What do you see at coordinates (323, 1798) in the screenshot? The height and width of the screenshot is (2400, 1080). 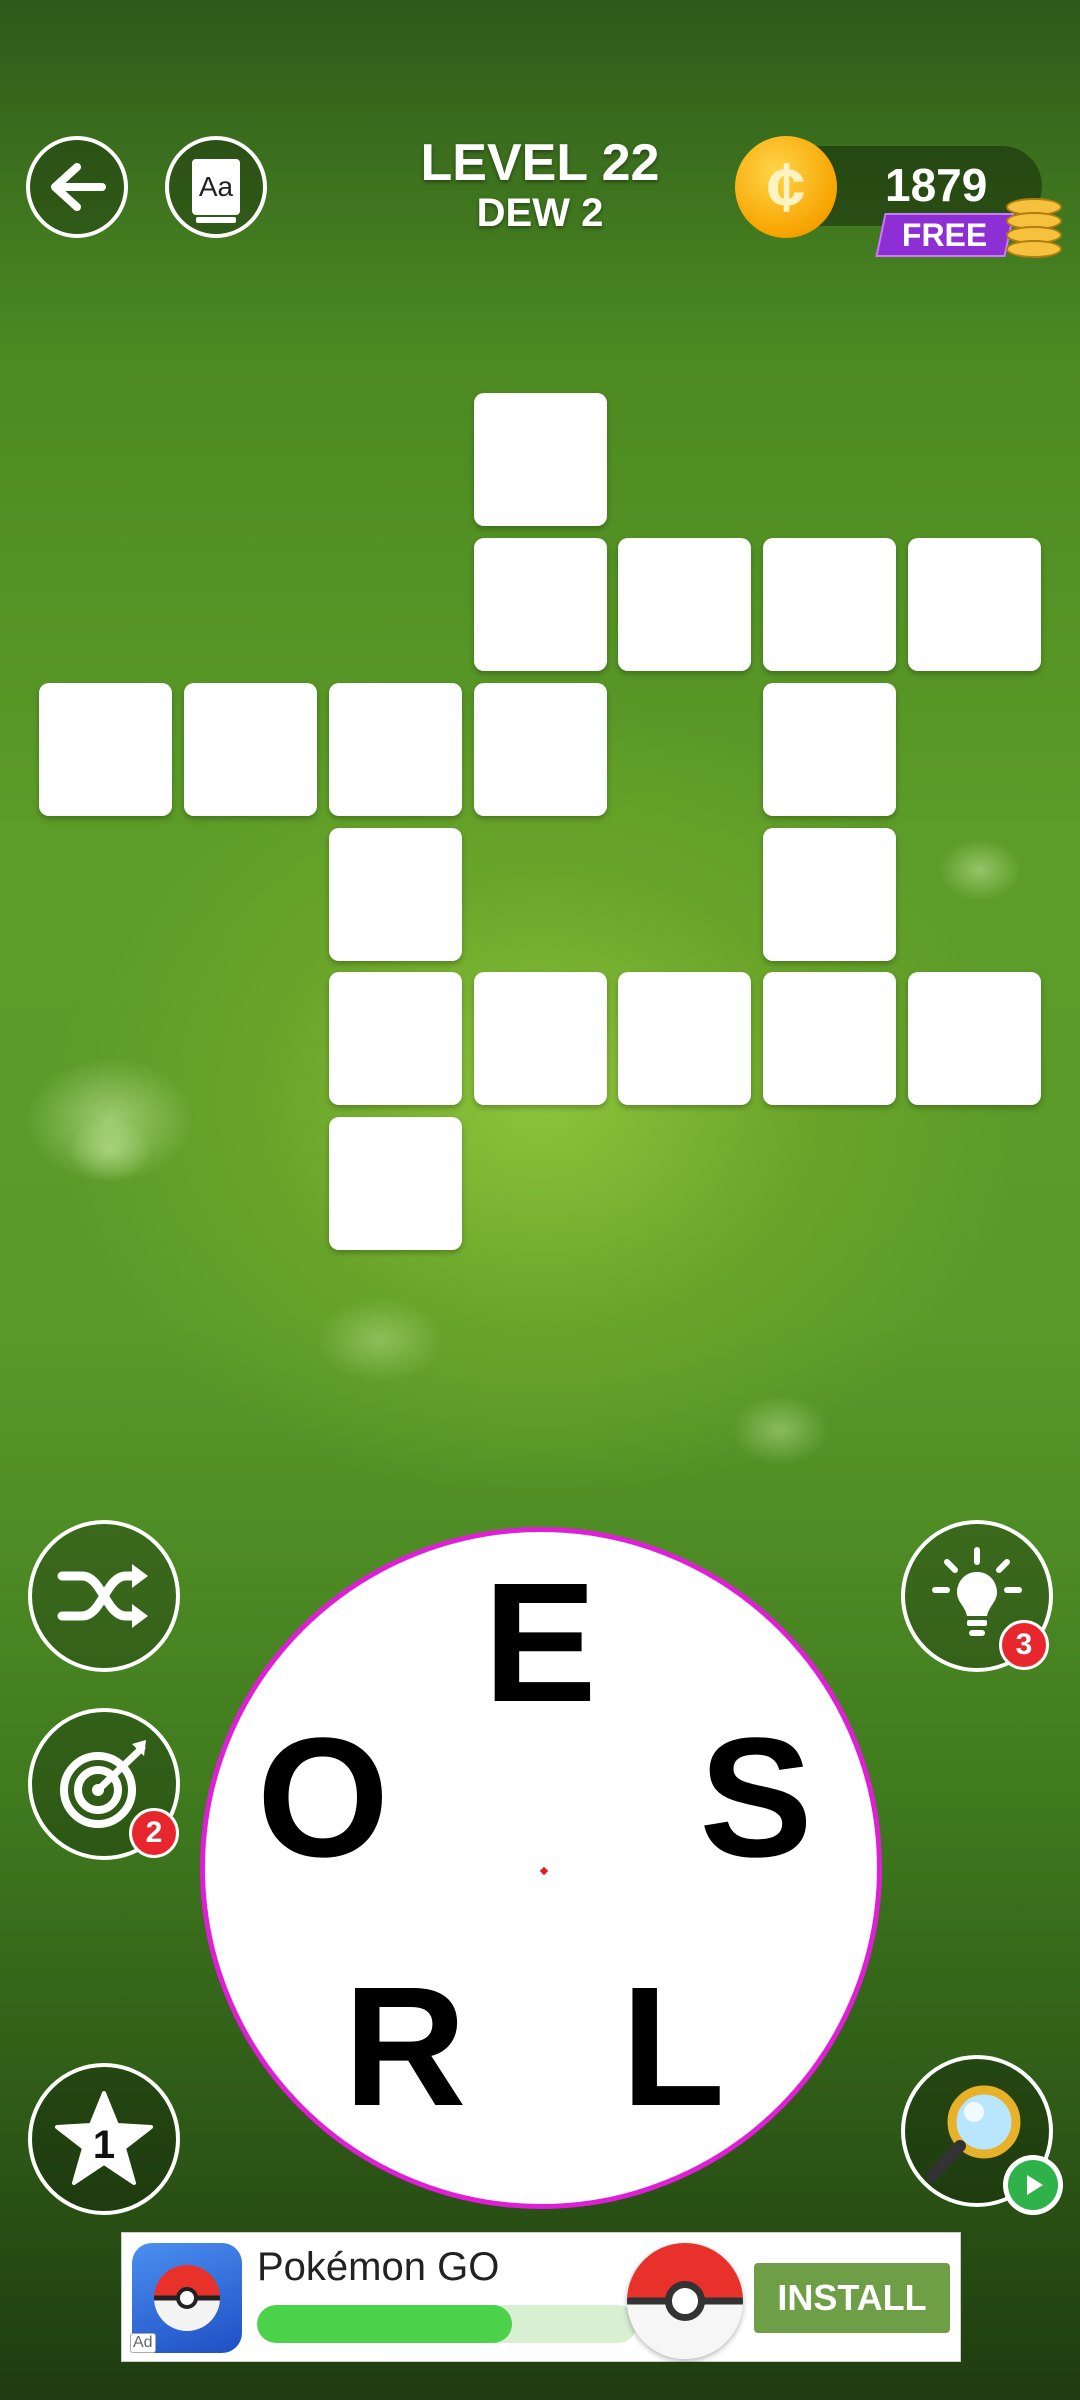 I see `wheel-letter-o: O` at bounding box center [323, 1798].